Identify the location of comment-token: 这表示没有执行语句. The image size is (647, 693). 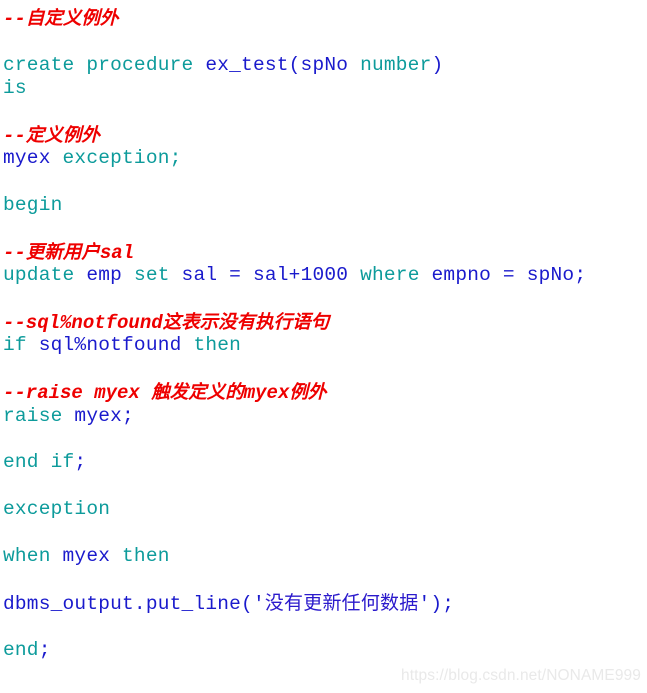
(246, 323).